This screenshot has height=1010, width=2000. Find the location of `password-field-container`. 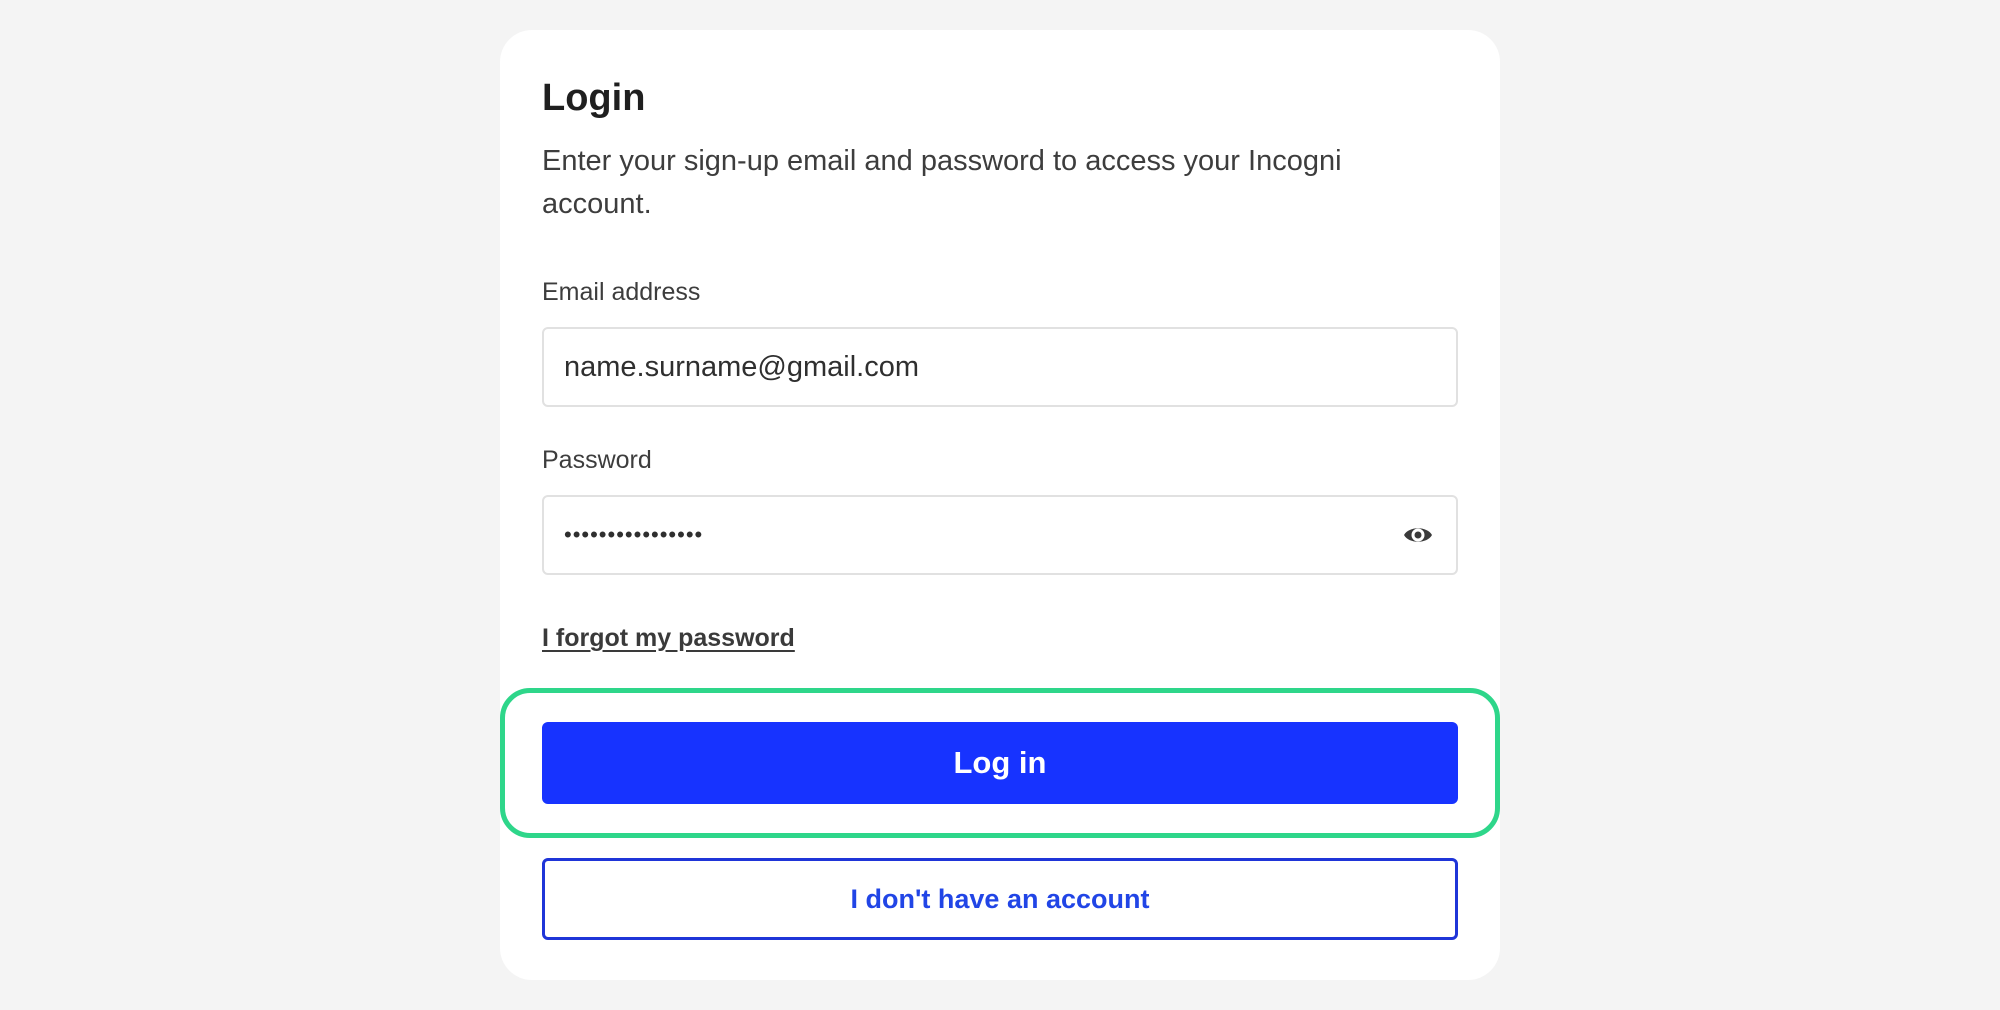

password-field-container is located at coordinates (1000, 535).